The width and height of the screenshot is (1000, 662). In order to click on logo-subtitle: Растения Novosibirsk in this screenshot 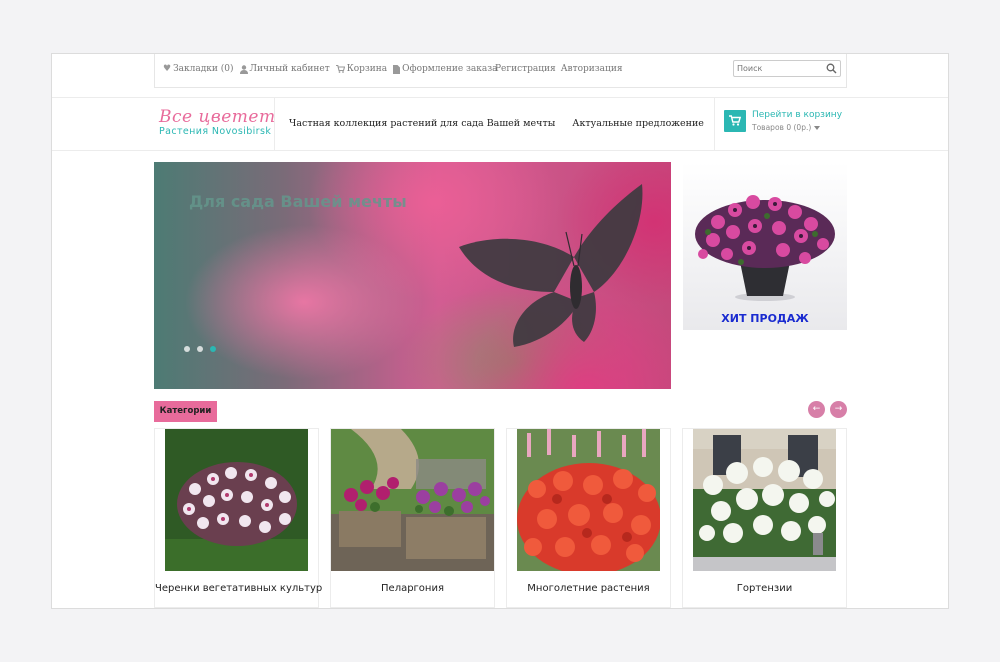, I will do `click(215, 131)`.